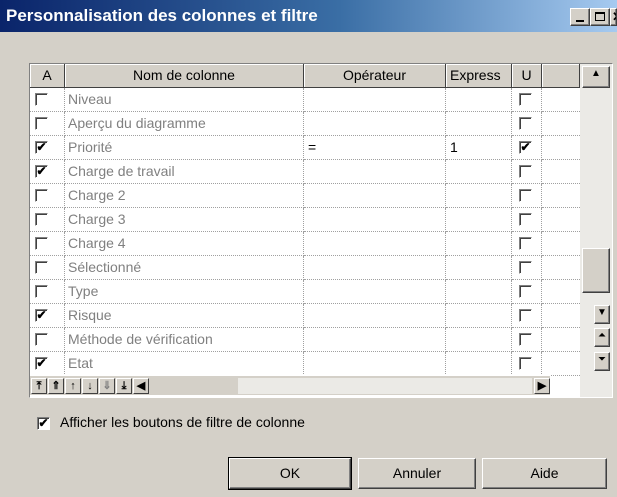 This screenshot has height=497, width=617. Describe the element at coordinates (385, 386) in the screenshot. I see `horizontal-scroll-track` at that location.